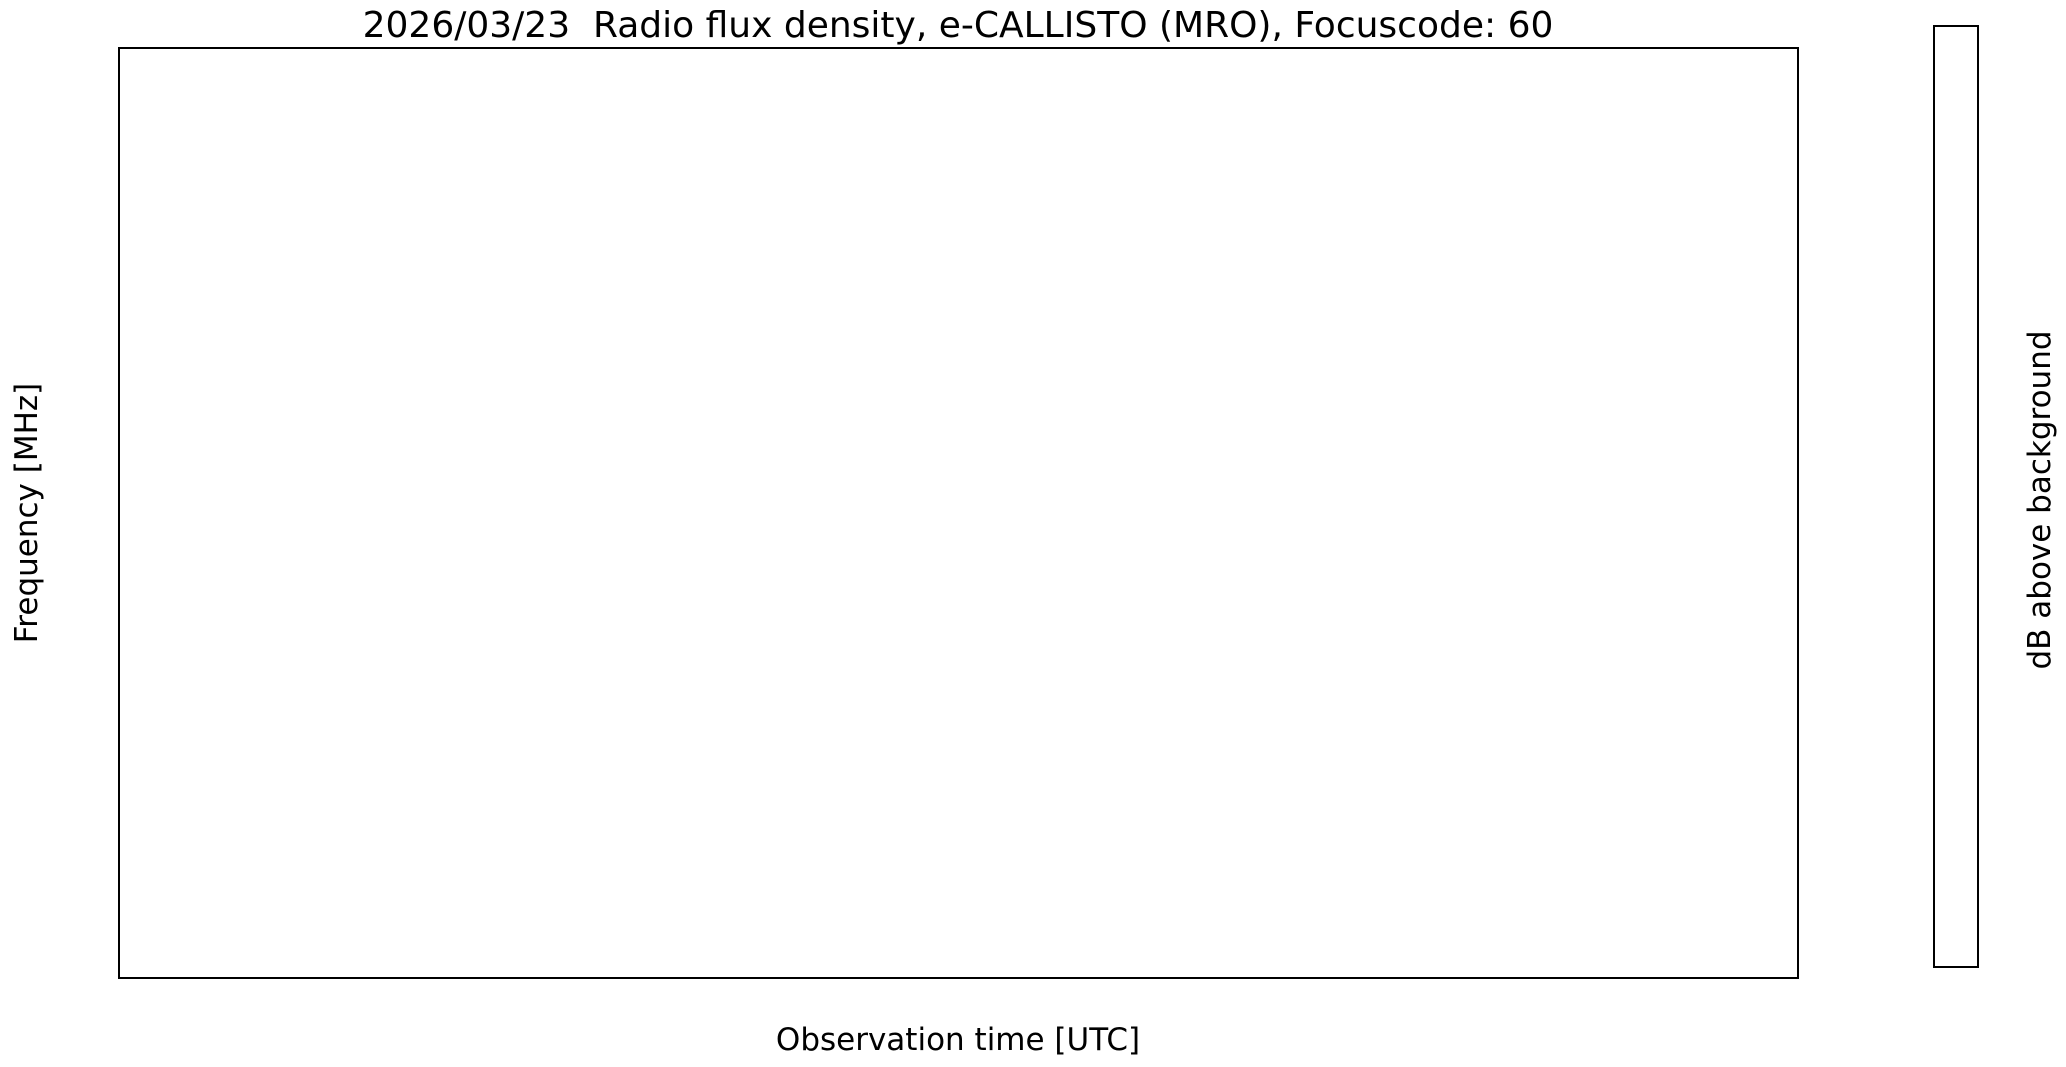 The height and width of the screenshot is (1067, 2066). What do you see at coordinates (27, 513) in the screenshot?
I see `y-axis-title: Frequency [MHz]` at bounding box center [27, 513].